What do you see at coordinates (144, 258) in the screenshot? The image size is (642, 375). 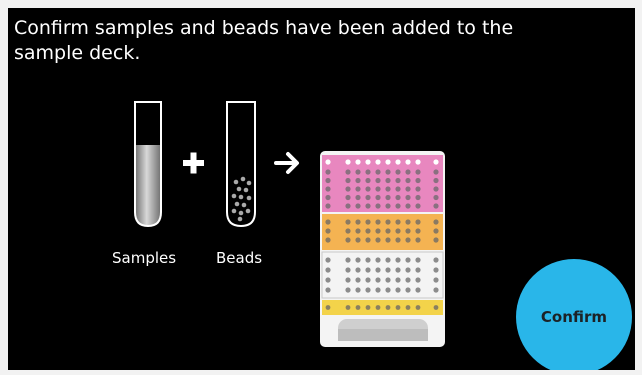 I see `samples-label: Samples` at bounding box center [144, 258].